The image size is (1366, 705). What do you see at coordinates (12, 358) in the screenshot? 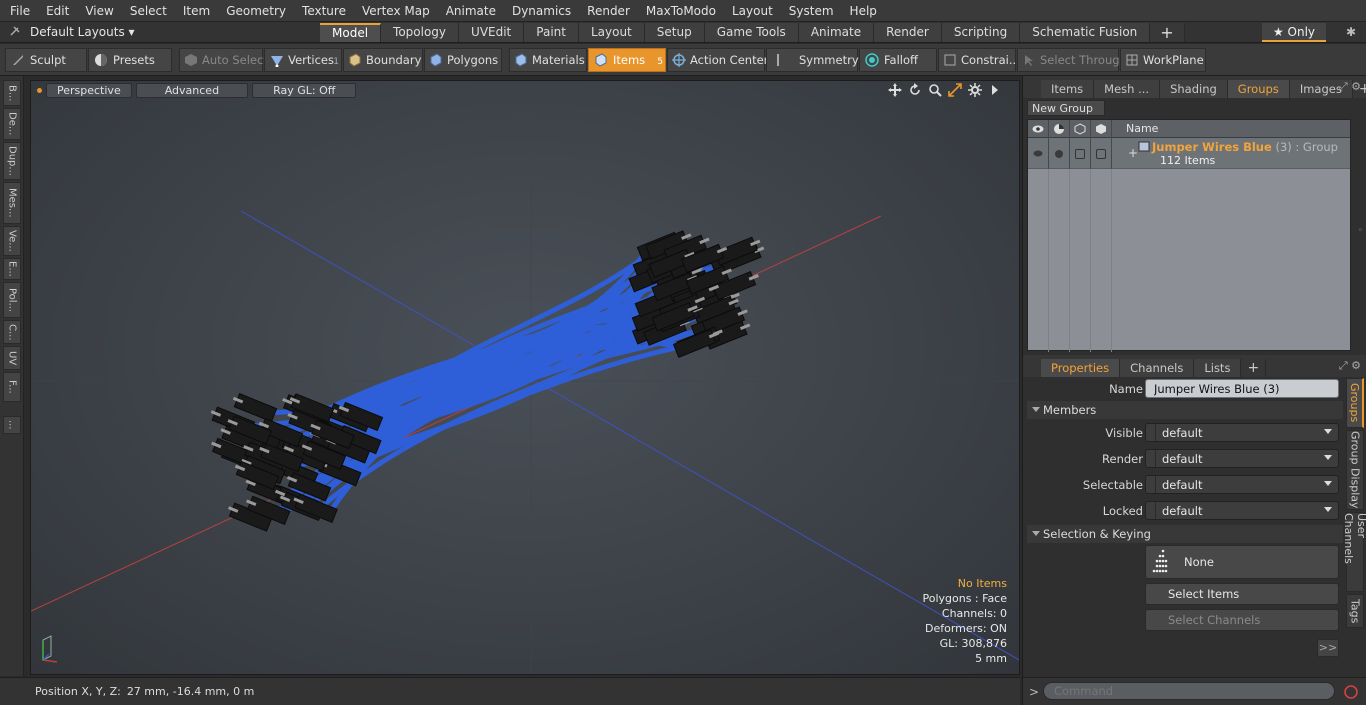
I see `vtab-uv: UV` at bounding box center [12, 358].